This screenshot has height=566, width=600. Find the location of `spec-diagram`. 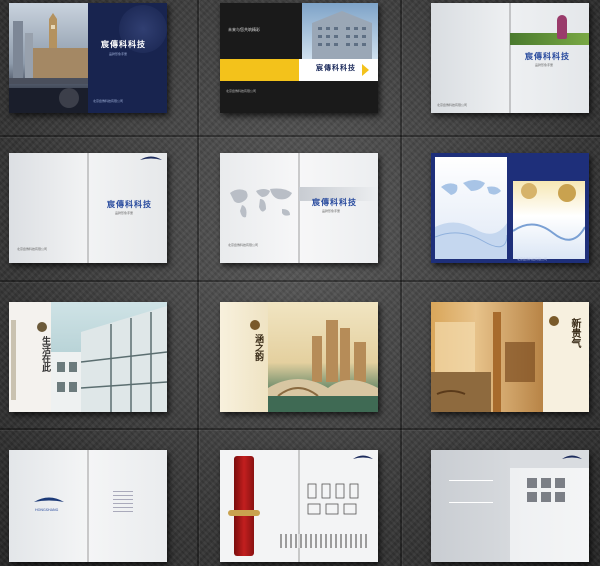

spec-diagram is located at coordinates (336, 500).